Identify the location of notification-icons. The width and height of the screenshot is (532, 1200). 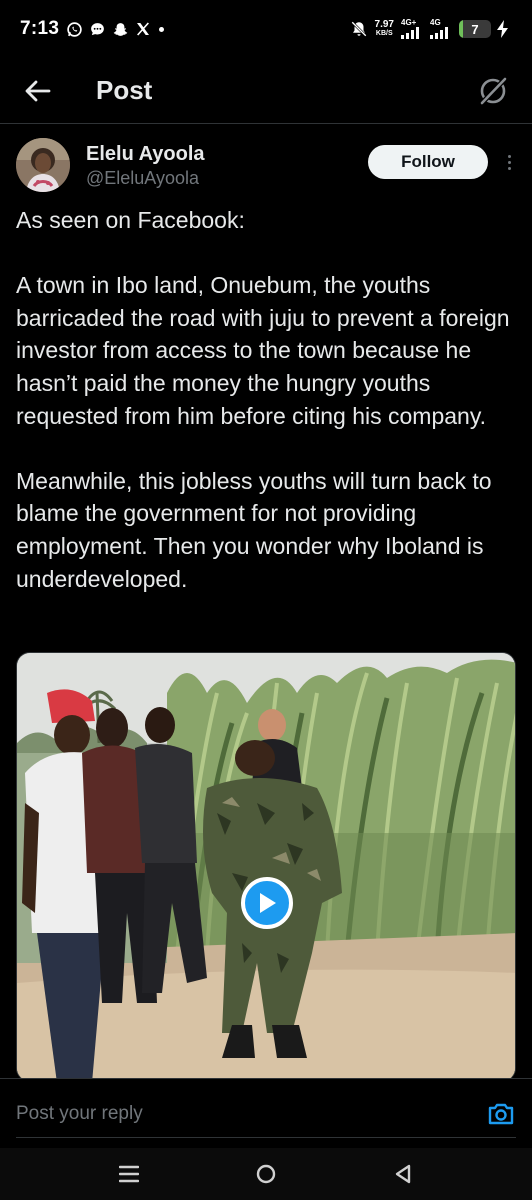
(115, 29).